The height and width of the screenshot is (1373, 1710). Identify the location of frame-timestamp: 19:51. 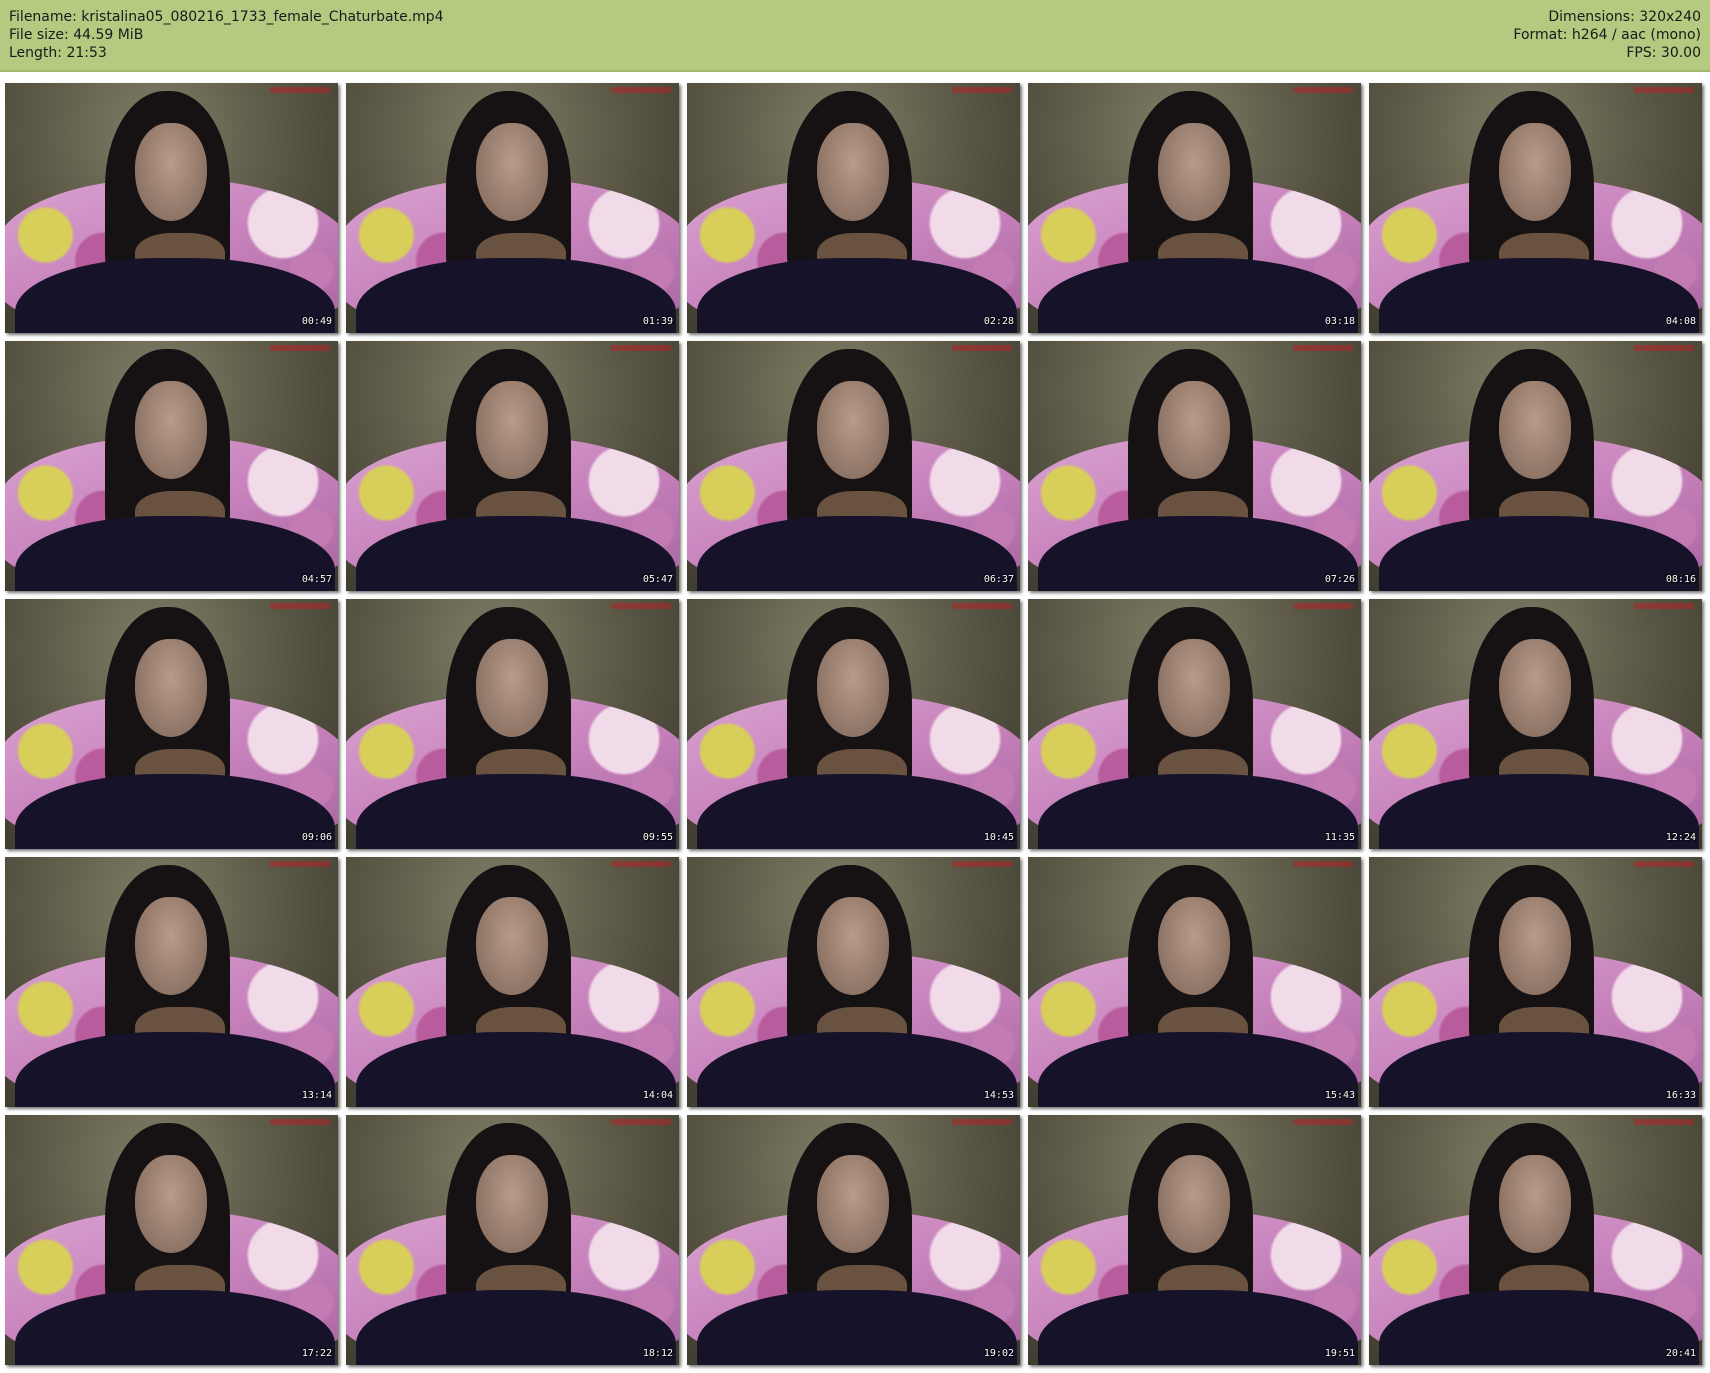
(1339, 1353).